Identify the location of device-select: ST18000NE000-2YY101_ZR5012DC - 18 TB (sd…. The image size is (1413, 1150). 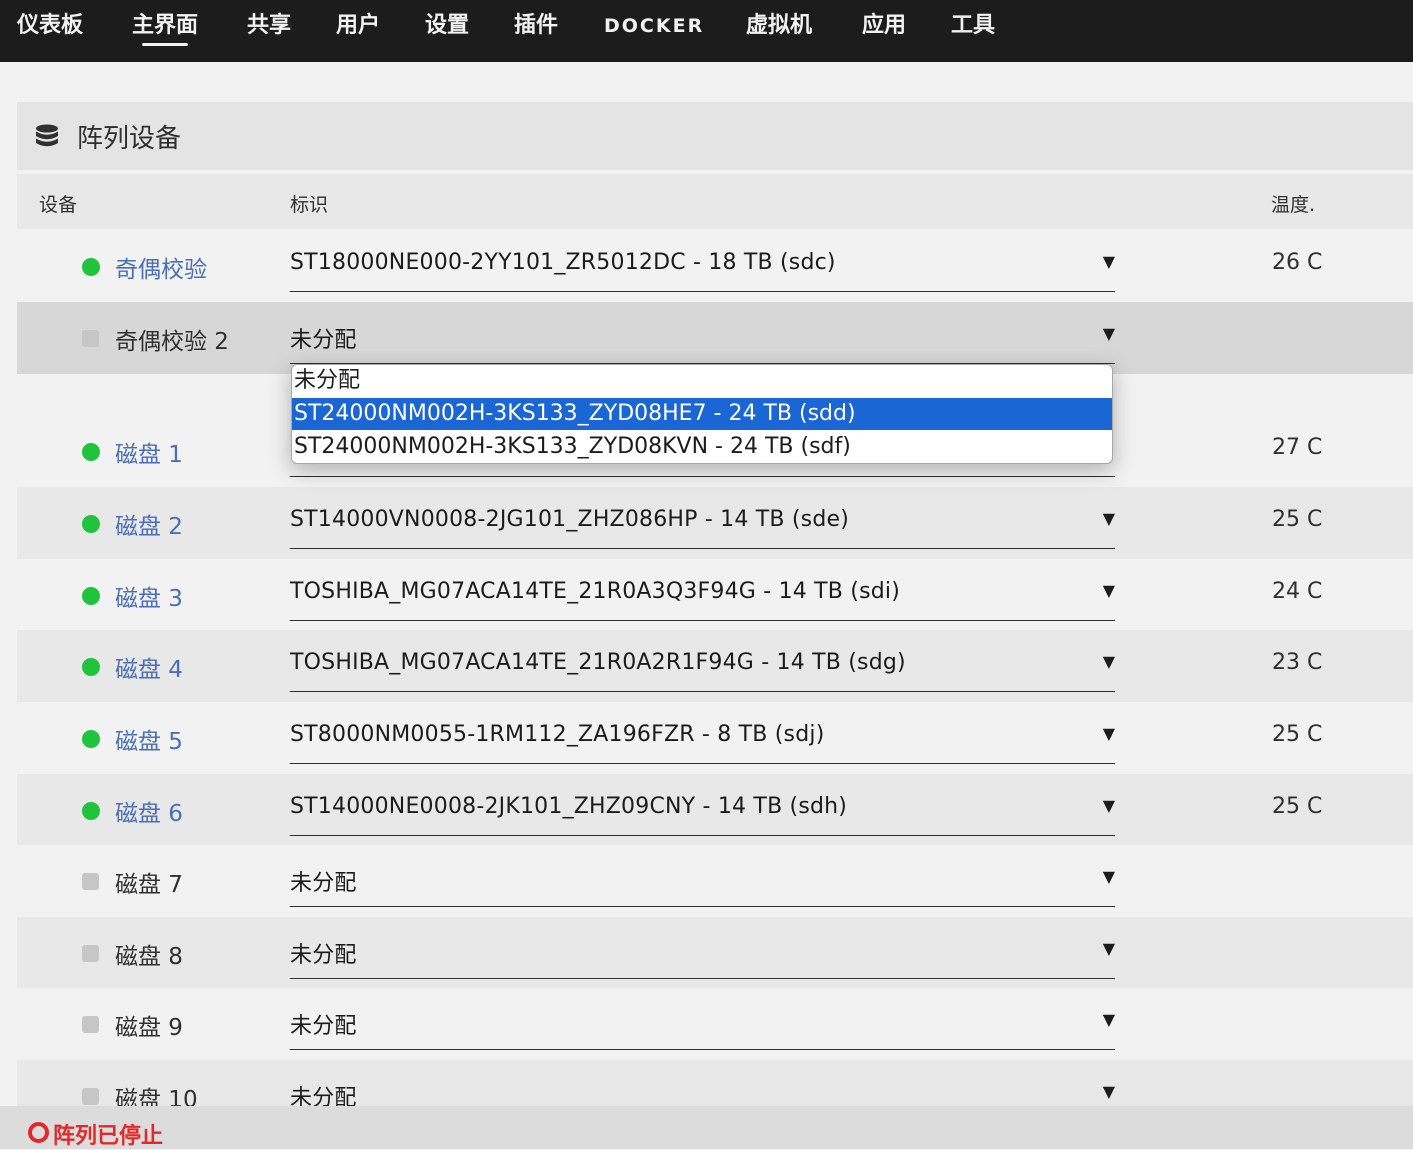
(702, 261).